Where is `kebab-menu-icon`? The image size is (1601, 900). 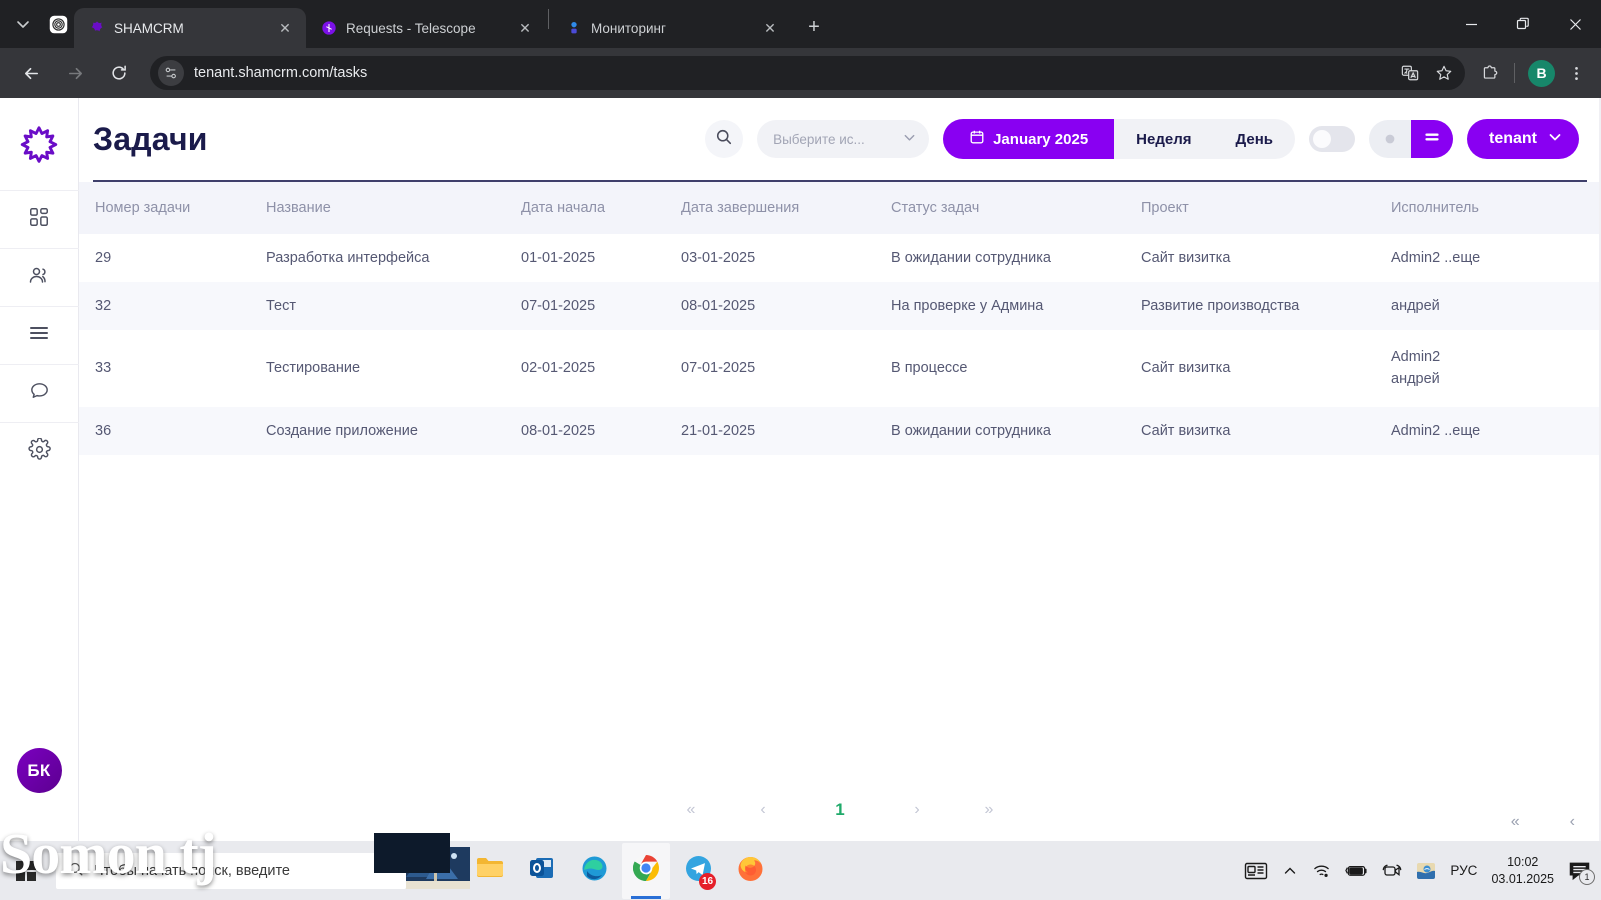 kebab-menu-icon is located at coordinates (1576, 73).